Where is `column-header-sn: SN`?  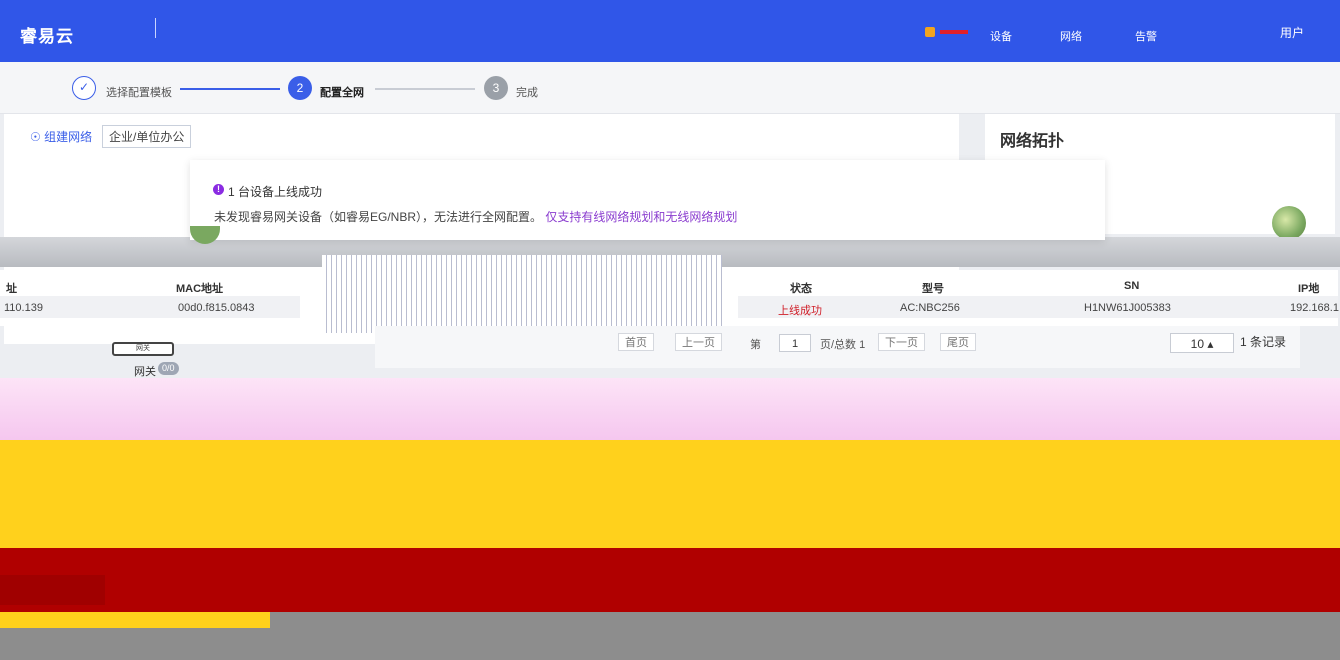
column-header-sn: SN is located at coordinates (1132, 286).